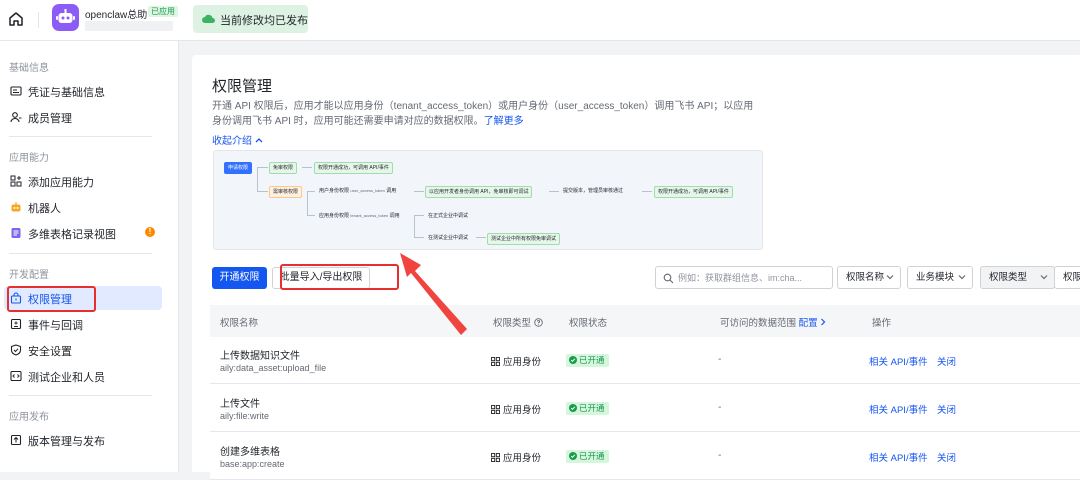 The height and width of the screenshot is (480, 1080). Describe the element at coordinates (38, 20) in the screenshot. I see `divider` at that location.